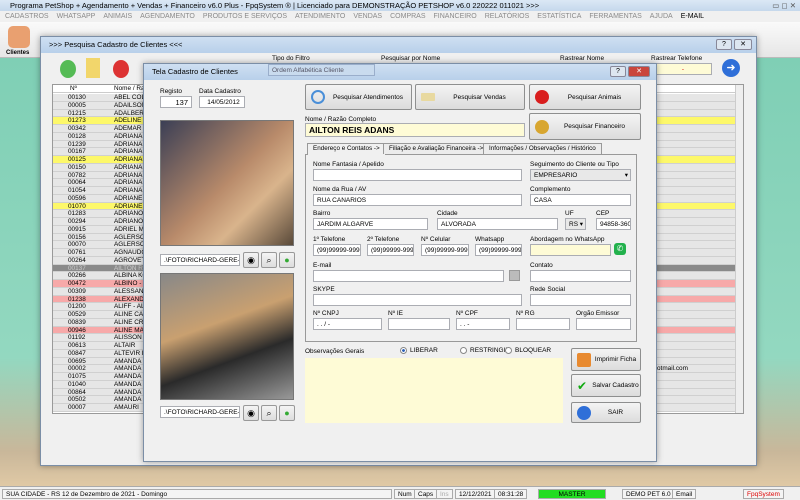  What do you see at coordinates (584, 412) in the screenshot?
I see `arrow-icon` at bounding box center [584, 412].